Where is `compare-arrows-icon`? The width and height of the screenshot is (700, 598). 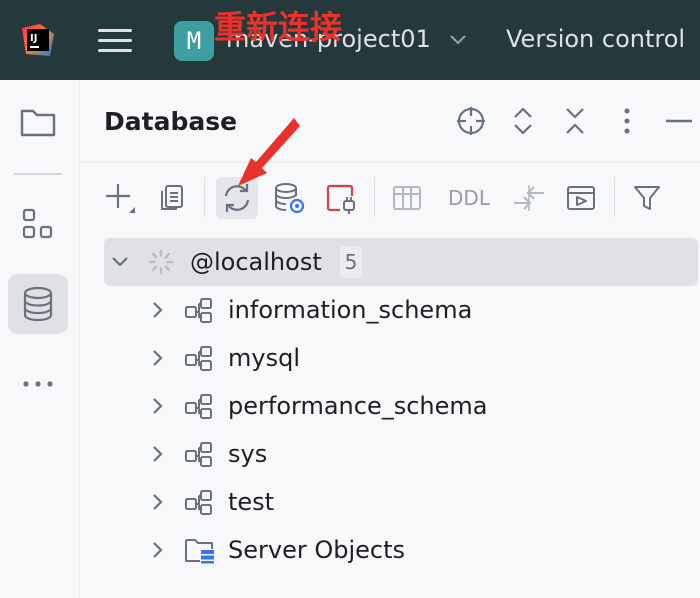
compare-arrows-icon is located at coordinates (529, 198).